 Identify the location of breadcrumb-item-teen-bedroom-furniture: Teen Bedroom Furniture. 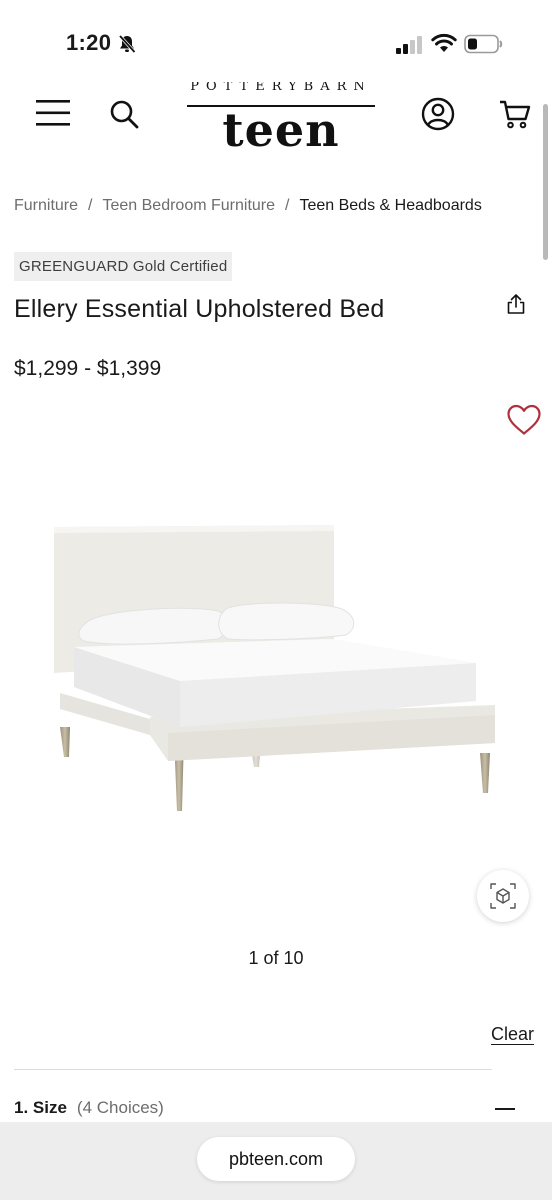
(188, 205).